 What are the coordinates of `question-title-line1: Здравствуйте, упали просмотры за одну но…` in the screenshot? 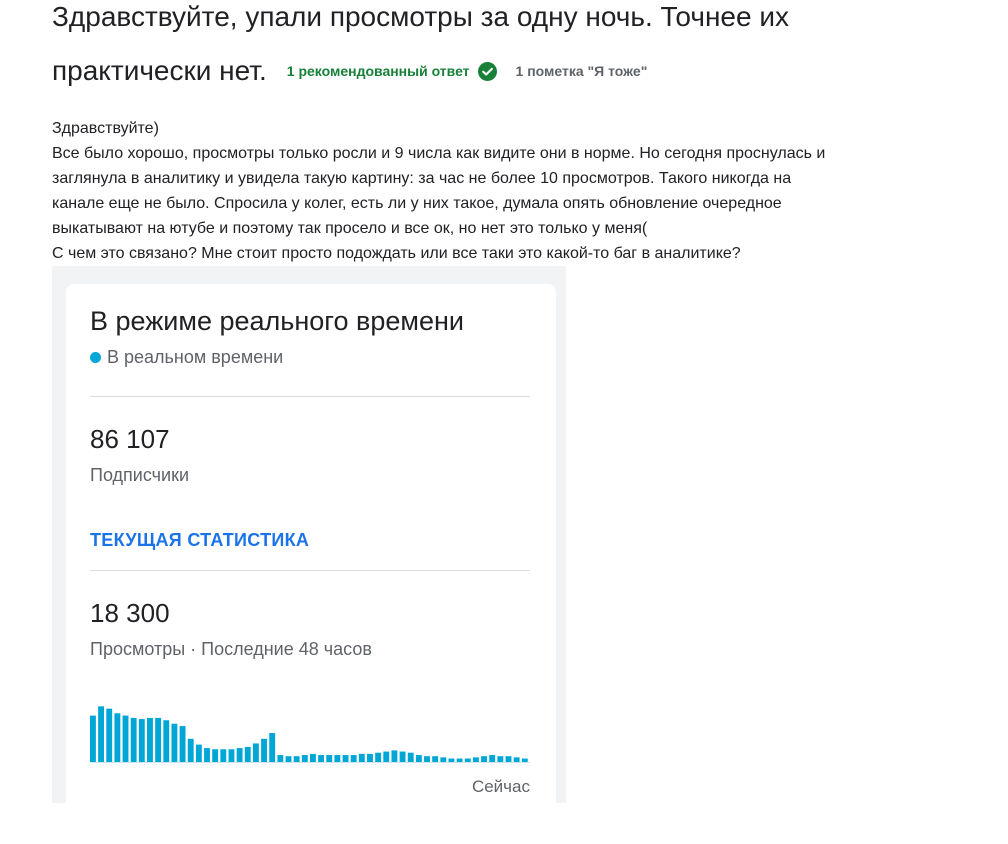 It's located at (420, 16).